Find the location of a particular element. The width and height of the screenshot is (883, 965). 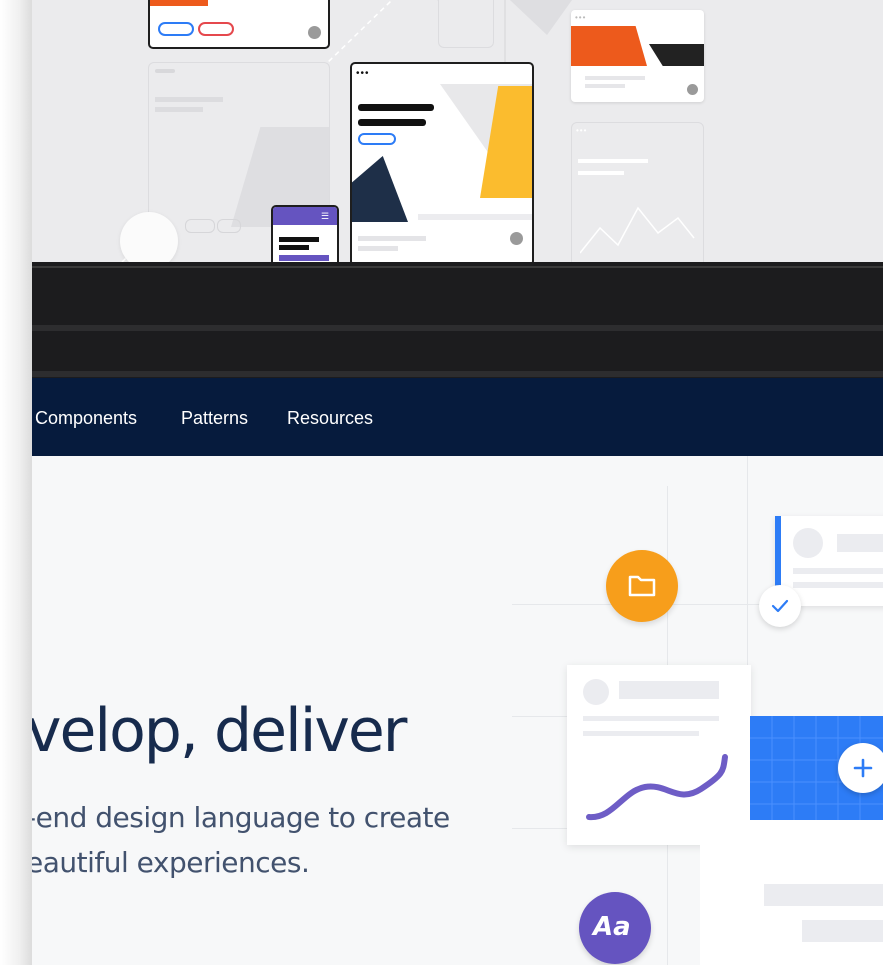

illustration-blue-panel is located at coordinates (816, 768).